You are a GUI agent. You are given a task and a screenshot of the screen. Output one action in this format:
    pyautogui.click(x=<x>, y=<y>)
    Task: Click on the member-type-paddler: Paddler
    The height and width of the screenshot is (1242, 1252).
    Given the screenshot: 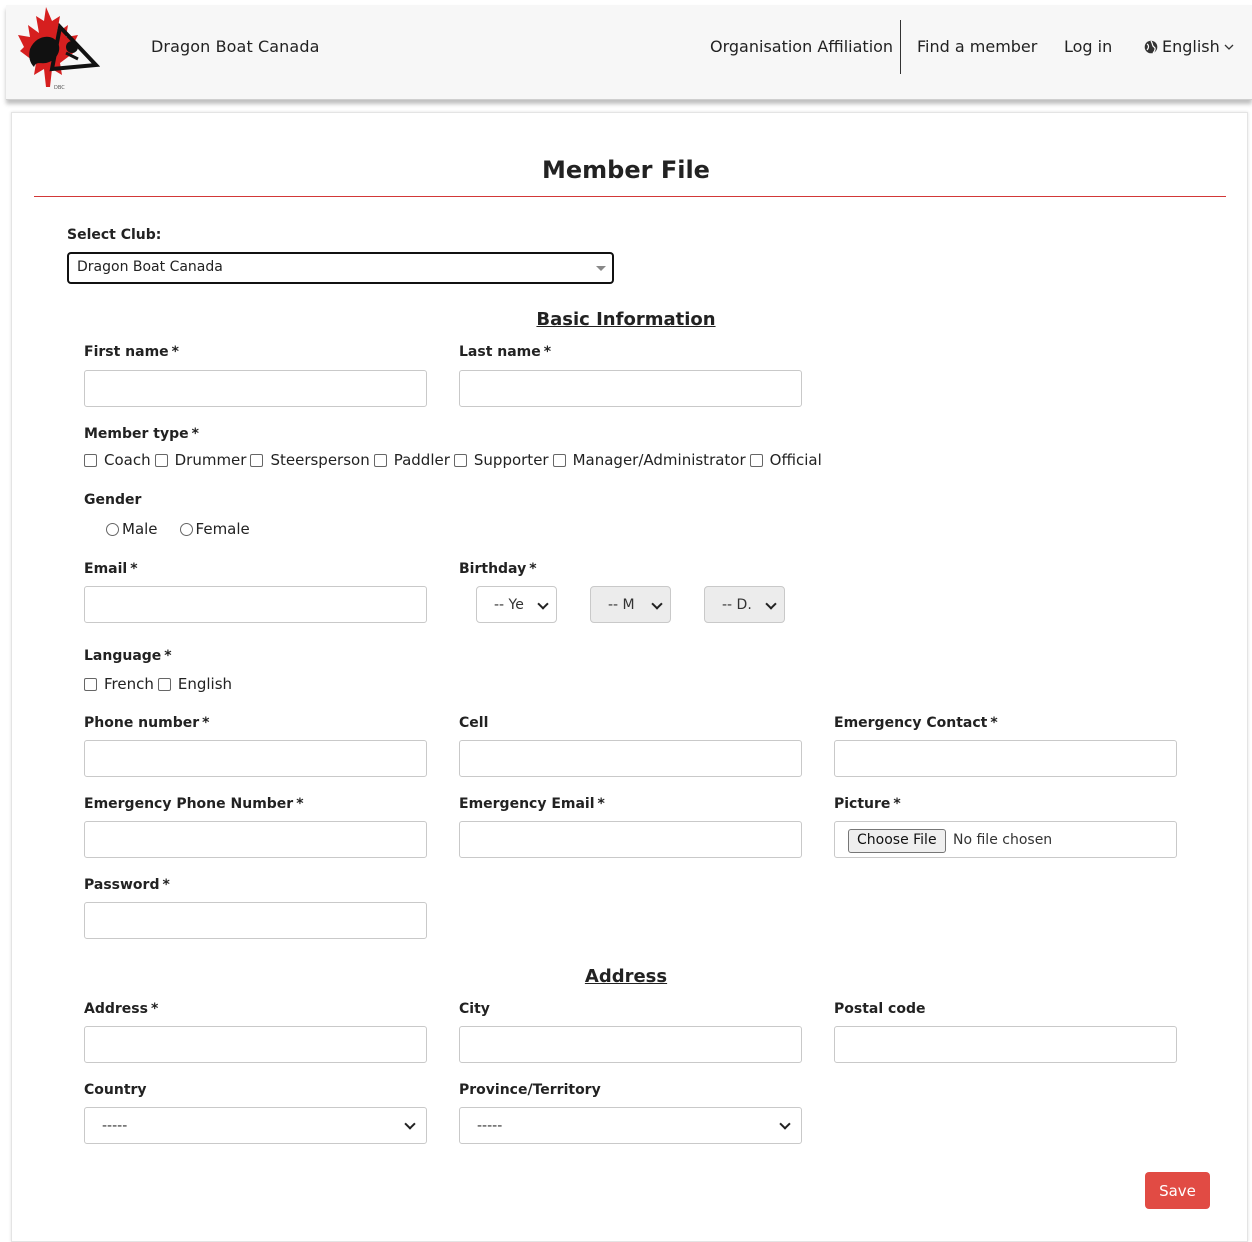 What is the action you would take?
    pyautogui.click(x=411, y=460)
    